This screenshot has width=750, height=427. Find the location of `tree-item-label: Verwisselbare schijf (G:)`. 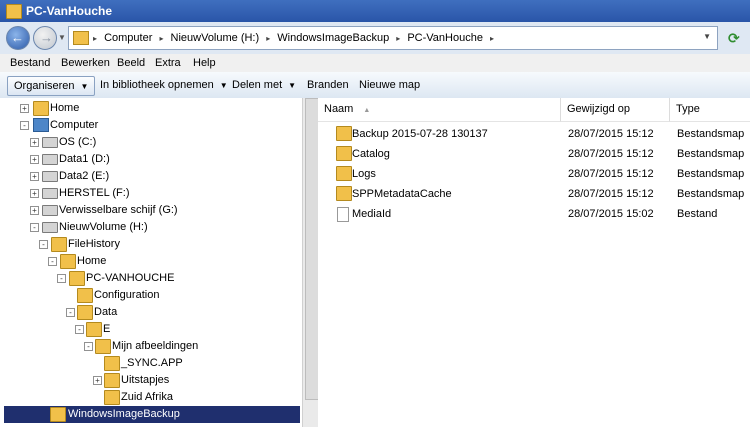

tree-item-label: Verwisselbare schijf (G:) is located at coordinates (118, 210).